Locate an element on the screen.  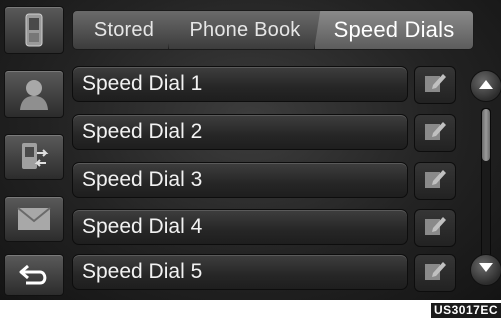
tab-label: Stored is located at coordinates (124, 29).